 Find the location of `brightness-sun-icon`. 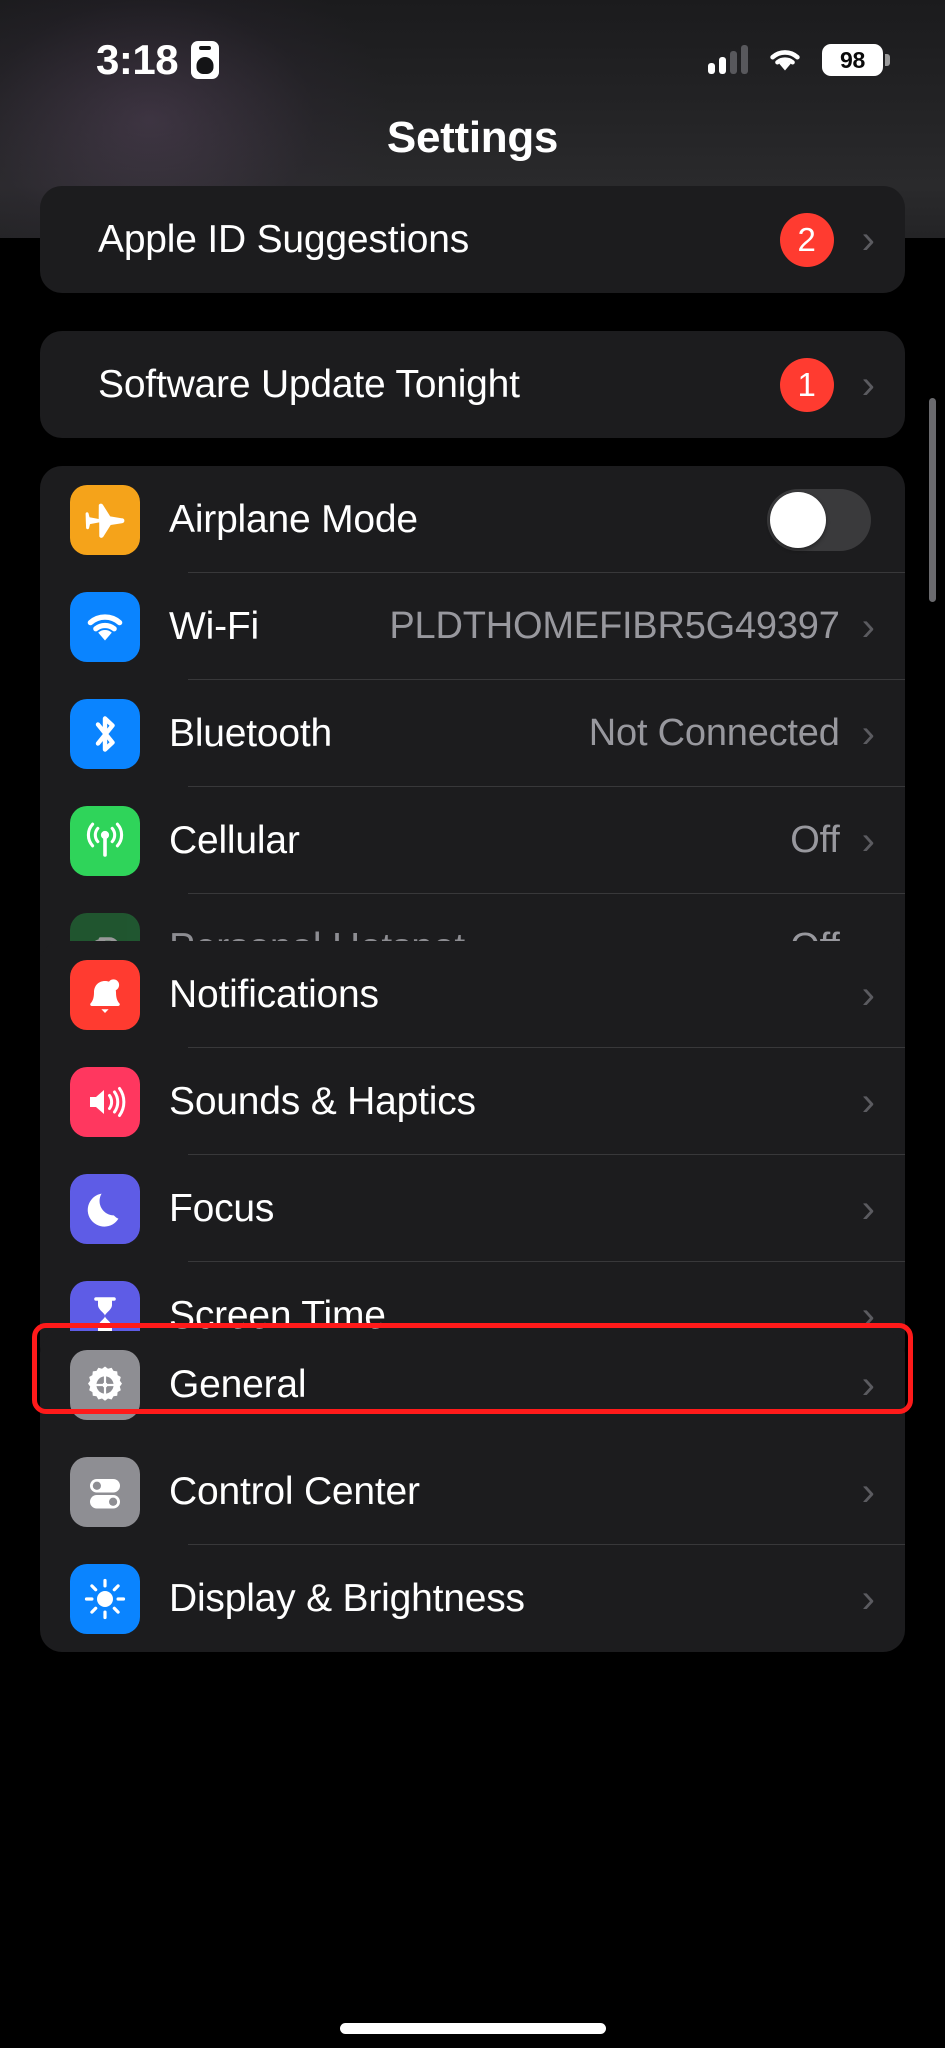

brightness-sun-icon is located at coordinates (105, 1598).